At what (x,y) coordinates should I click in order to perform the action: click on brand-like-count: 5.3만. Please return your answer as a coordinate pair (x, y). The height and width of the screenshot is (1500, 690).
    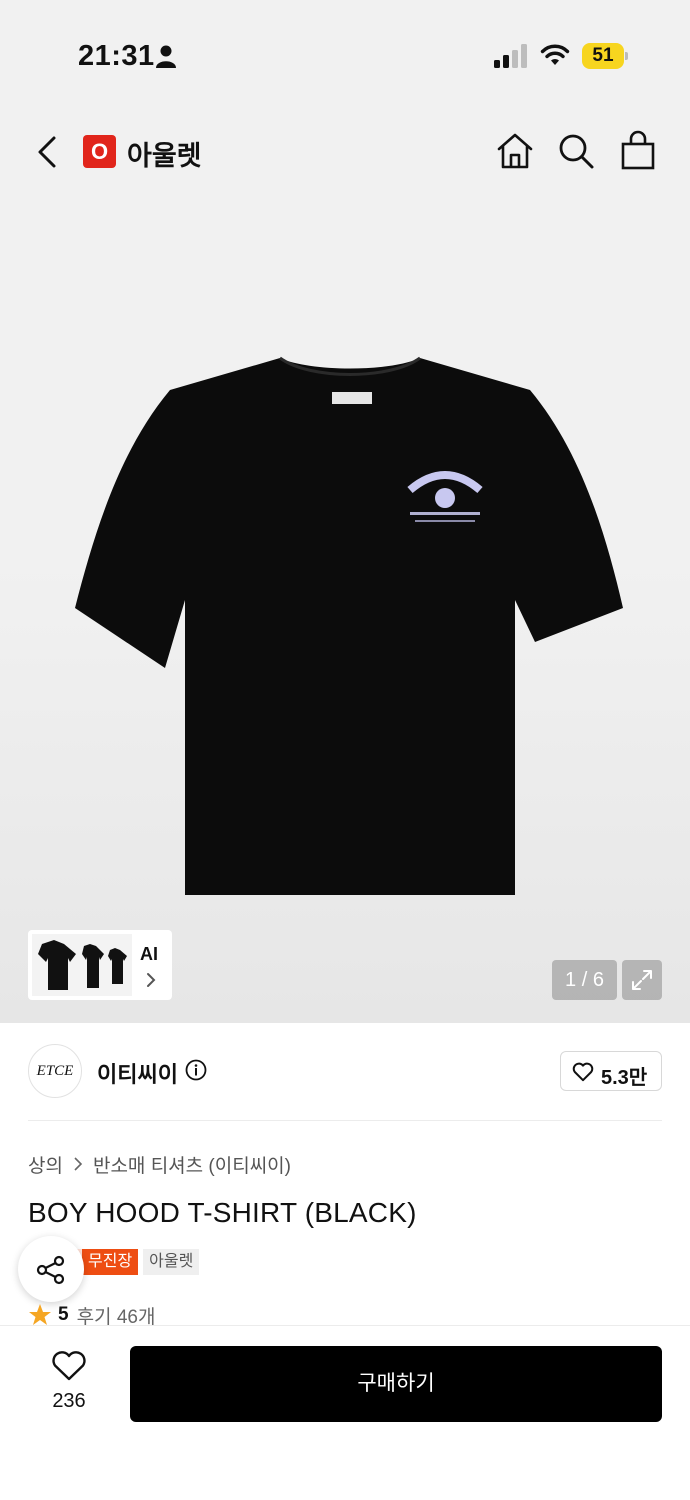
    Looking at the image, I should click on (624, 1078).